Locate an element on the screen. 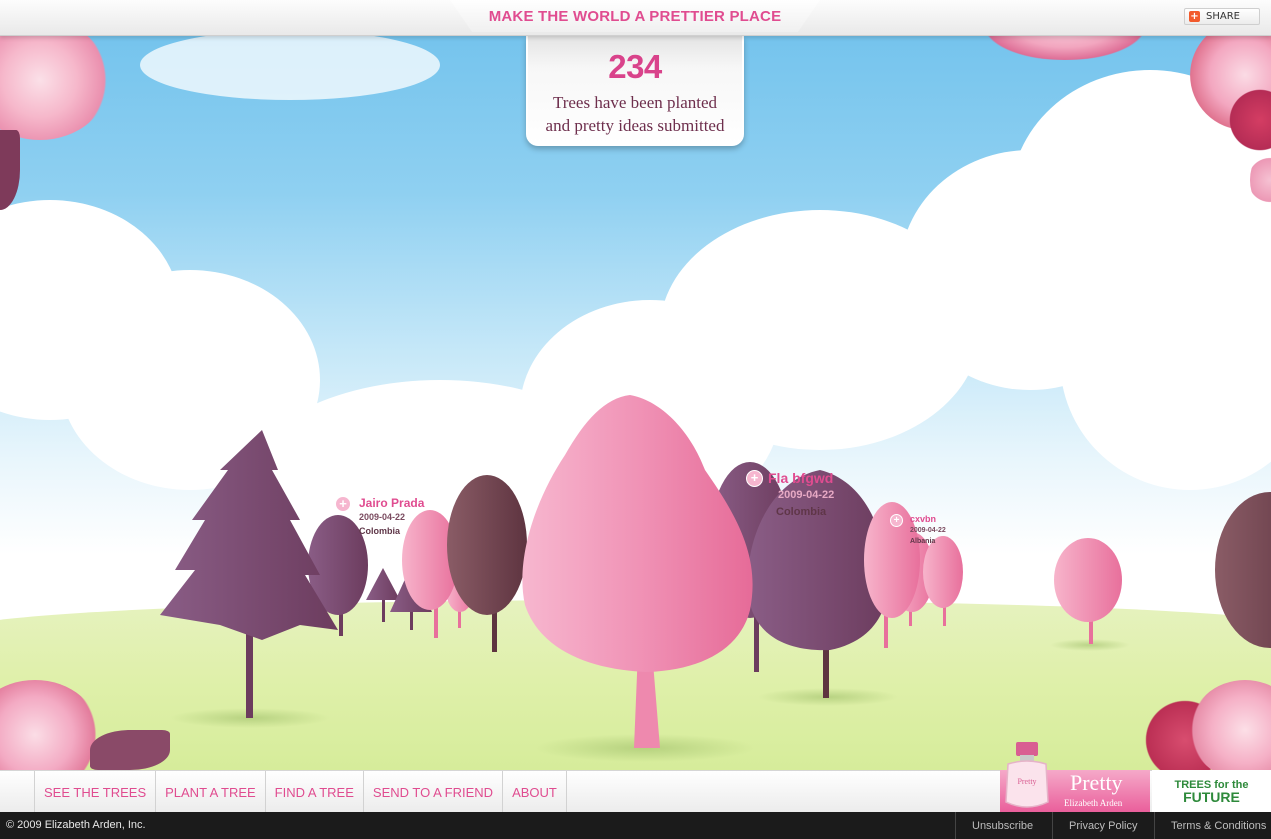 The width and height of the screenshot is (1271, 839). top-header-bar: MAKE THE WORLD A PRETTIER PLACE + SHARE is located at coordinates (635, 18).